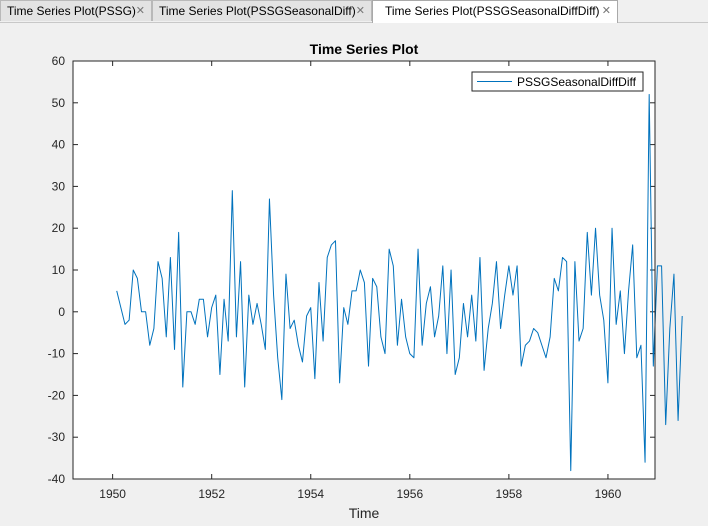  What do you see at coordinates (57, 437) in the screenshot?
I see `y-tick-label: -30` at bounding box center [57, 437].